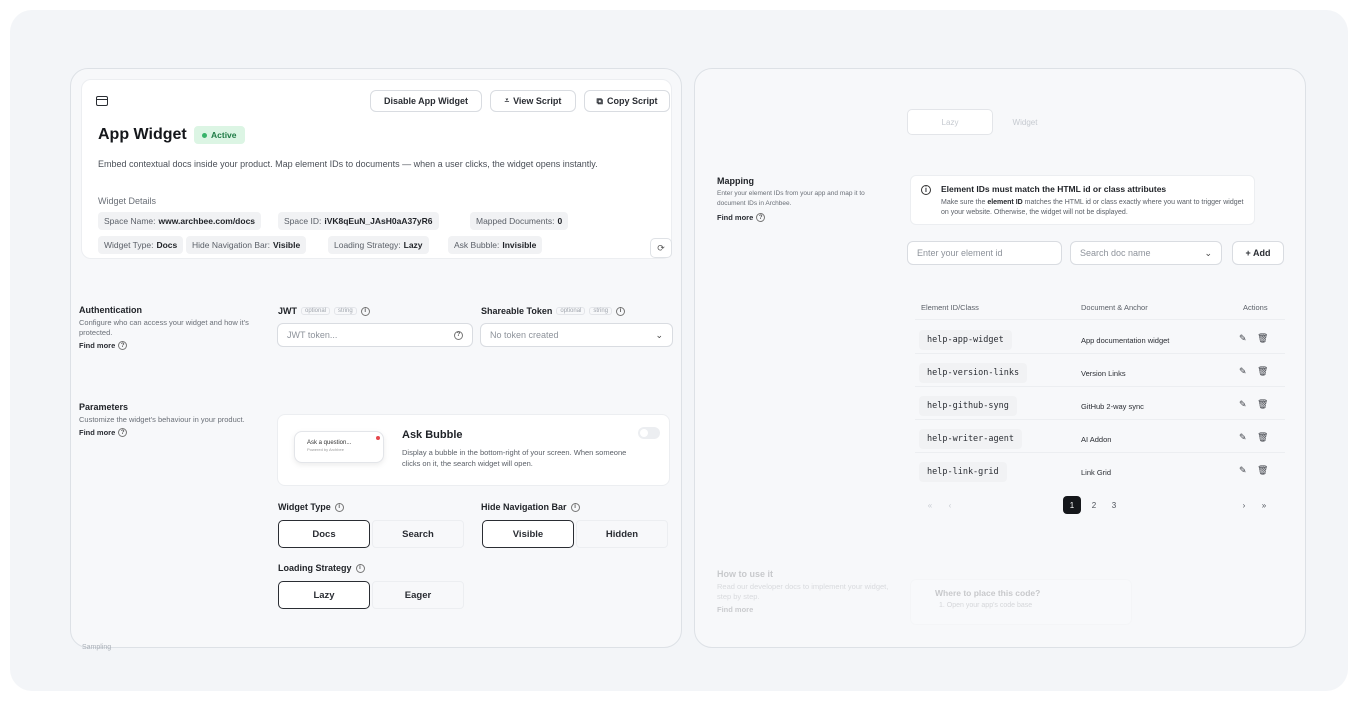  Describe the element at coordinates (1114, 505) in the screenshot. I see `page-button-3: 3` at that location.